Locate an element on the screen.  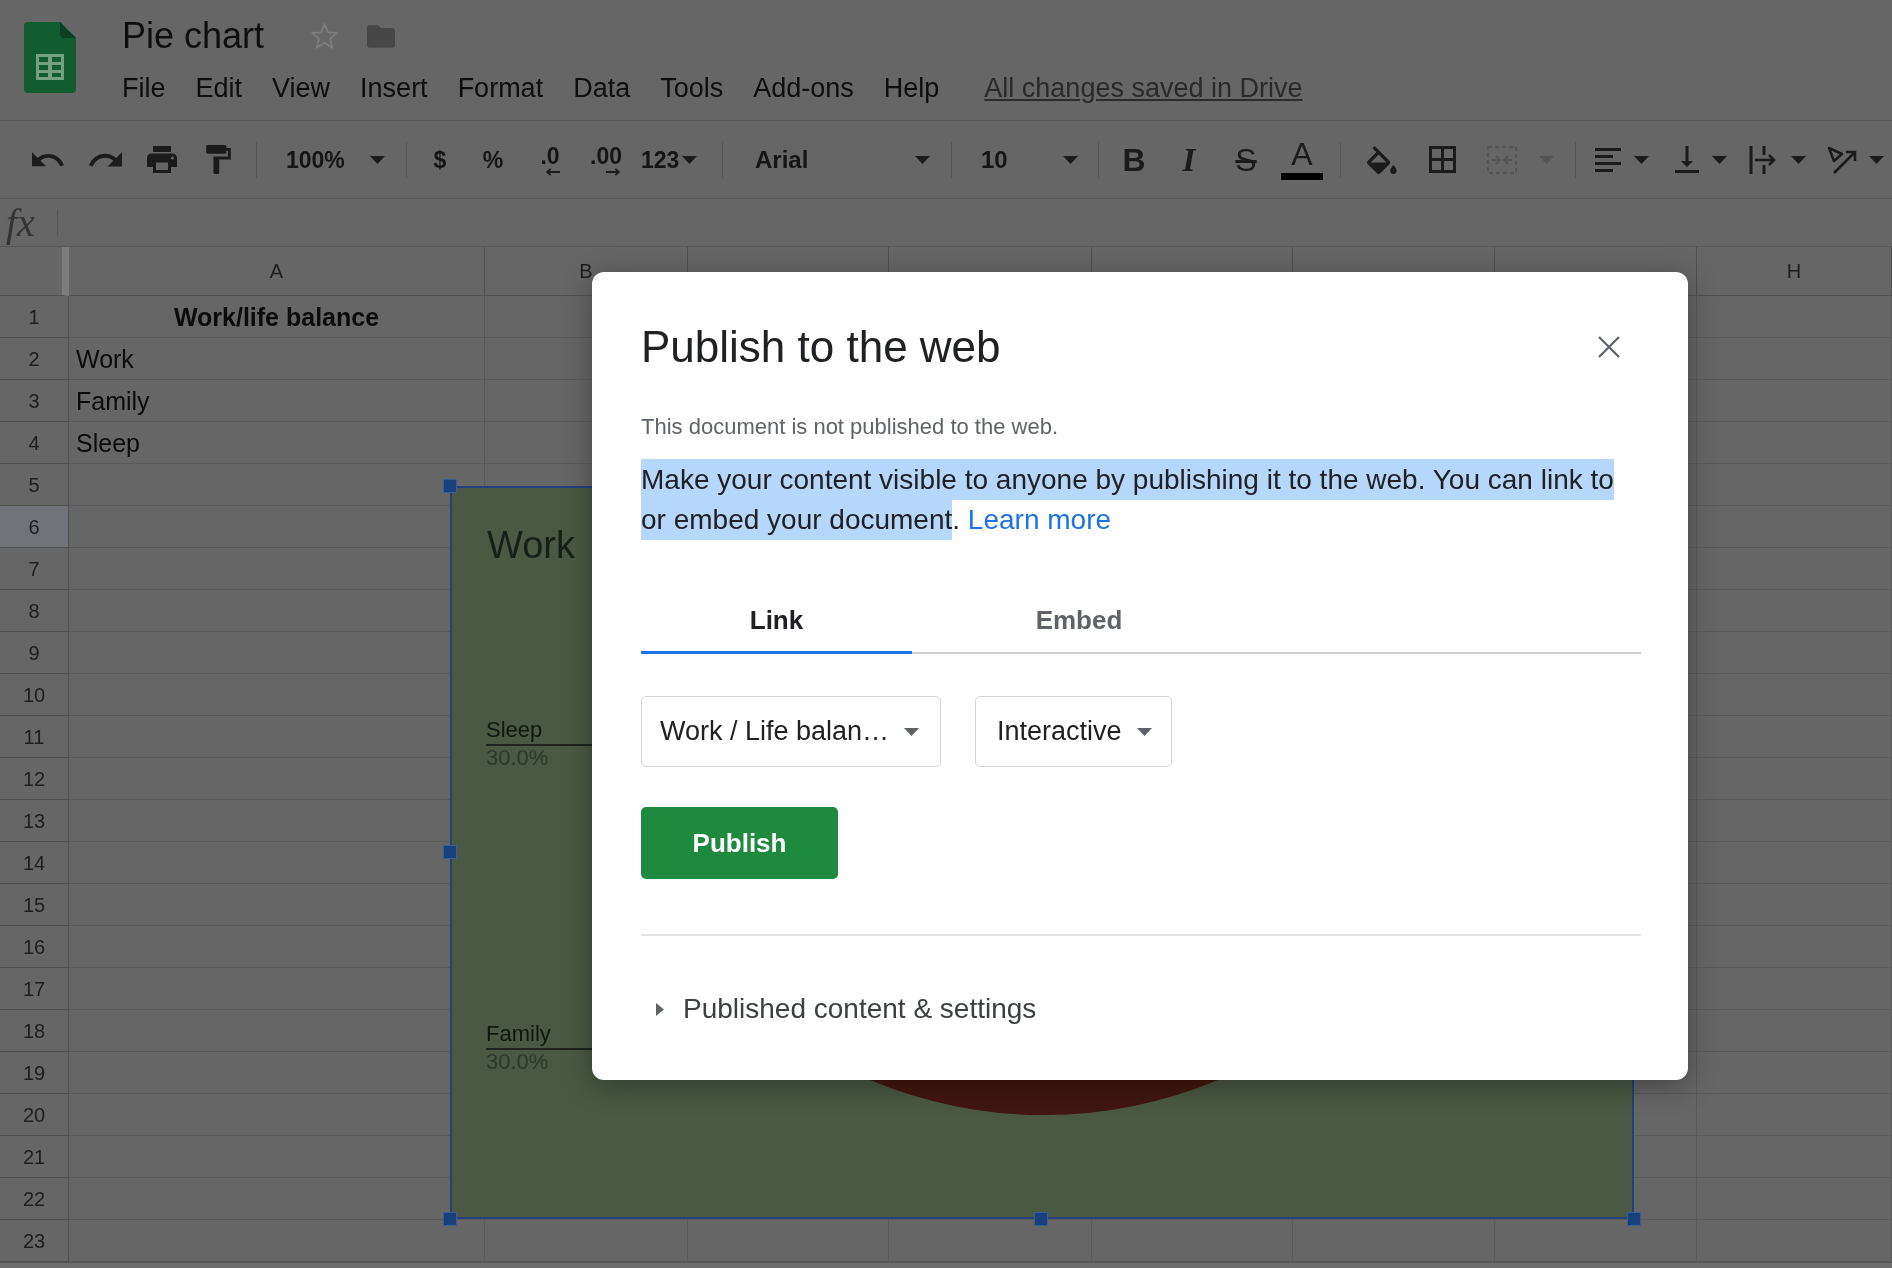
folder-button is located at coordinates (381, 36).